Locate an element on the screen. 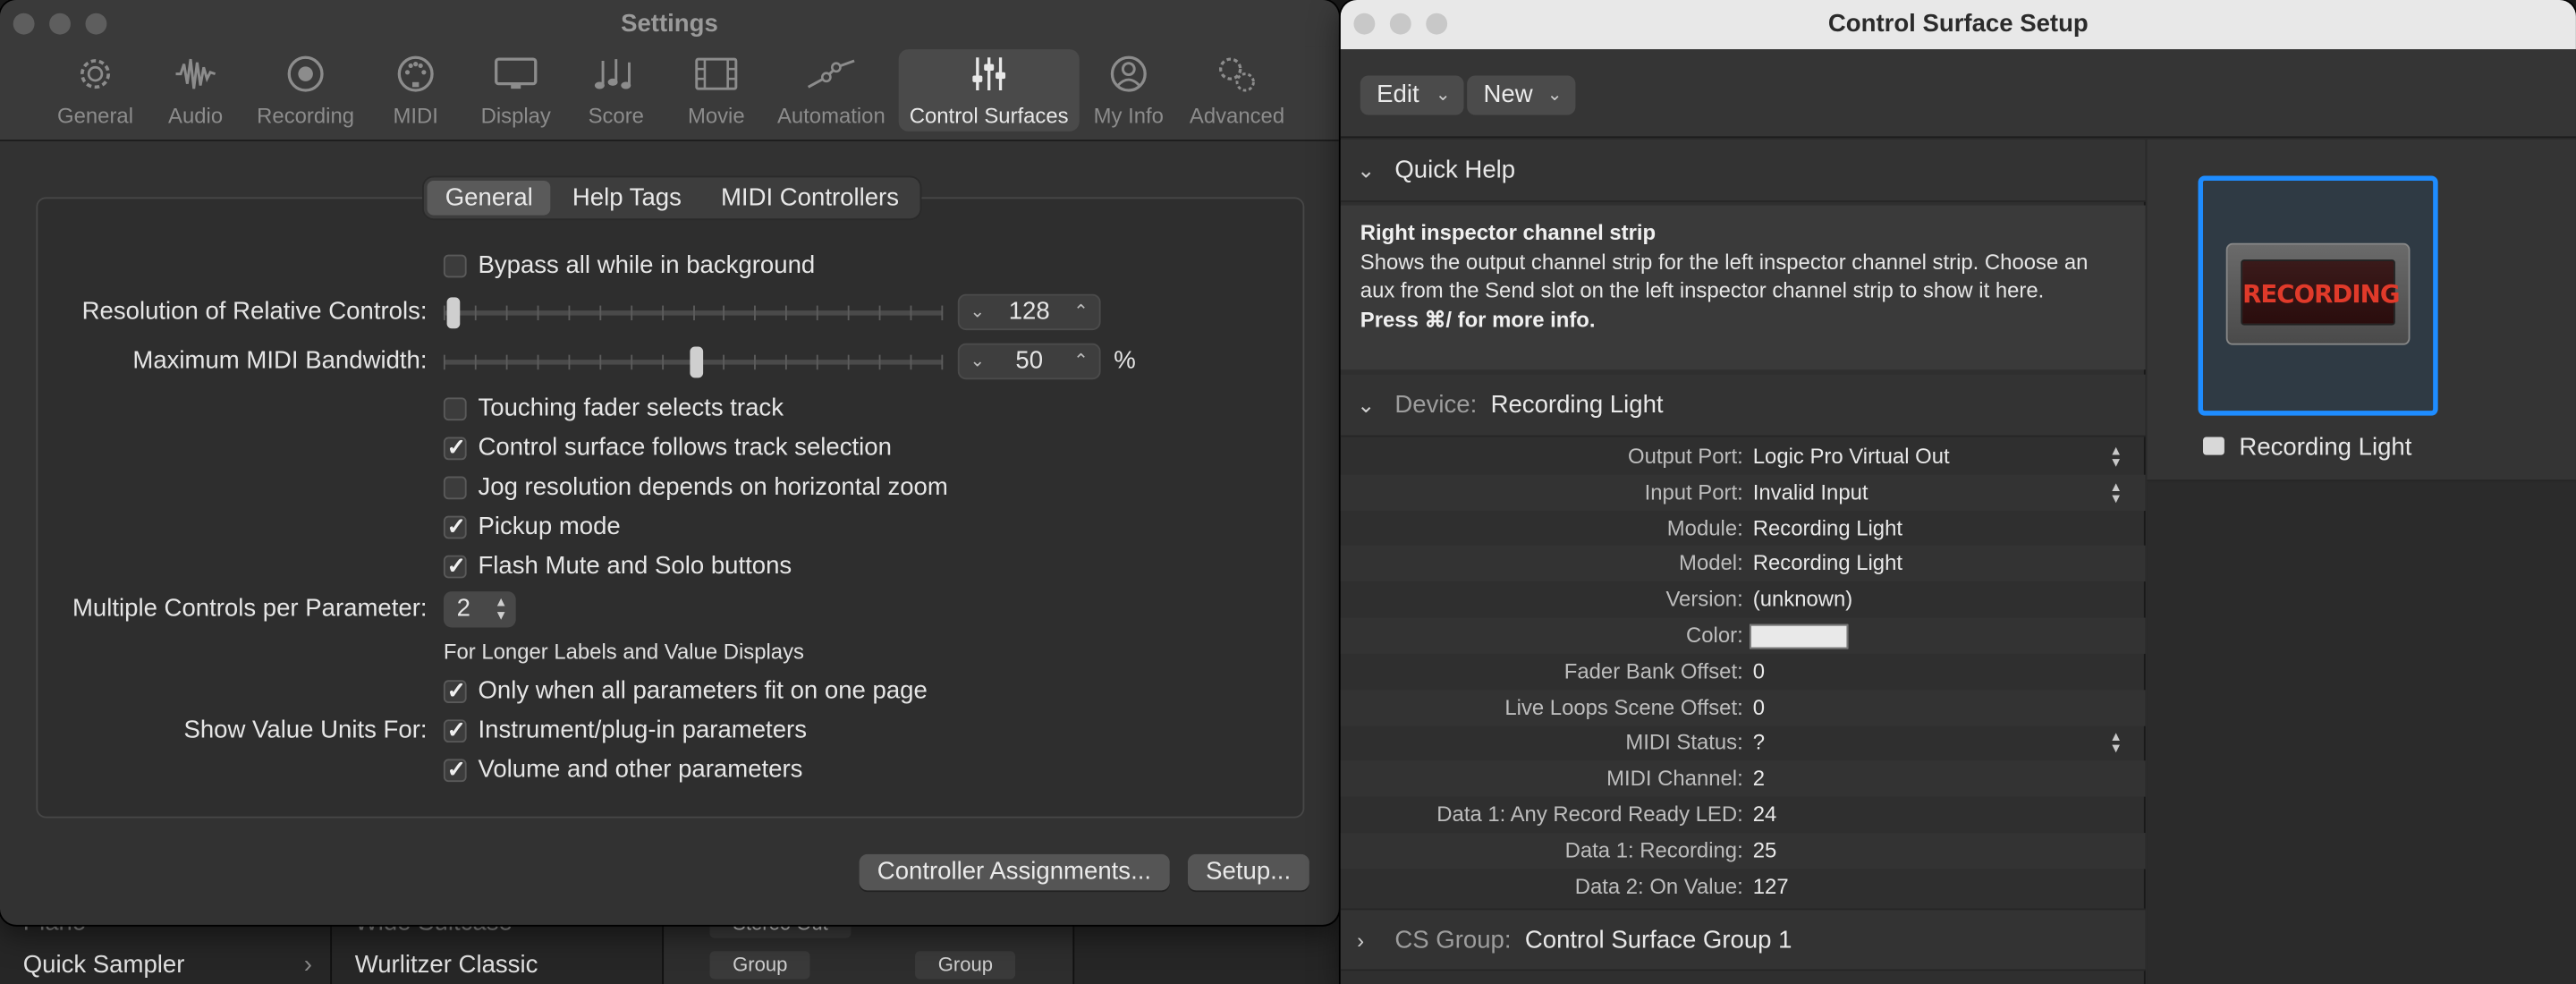 The height and width of the screenshot is (984, 2576). device-select-checkbox is located at coordinates (2213, 446).